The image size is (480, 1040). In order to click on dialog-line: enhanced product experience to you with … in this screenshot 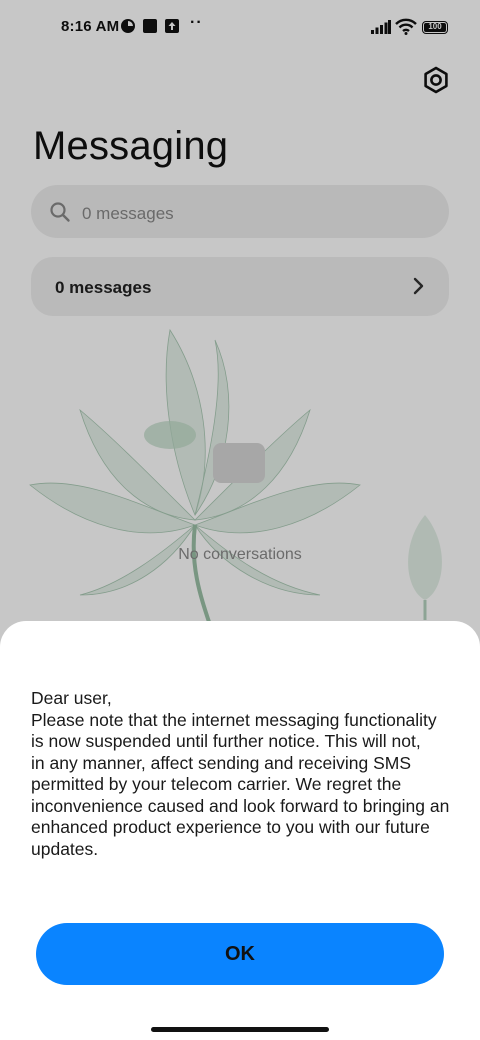, I will do `click(230, 827)`.